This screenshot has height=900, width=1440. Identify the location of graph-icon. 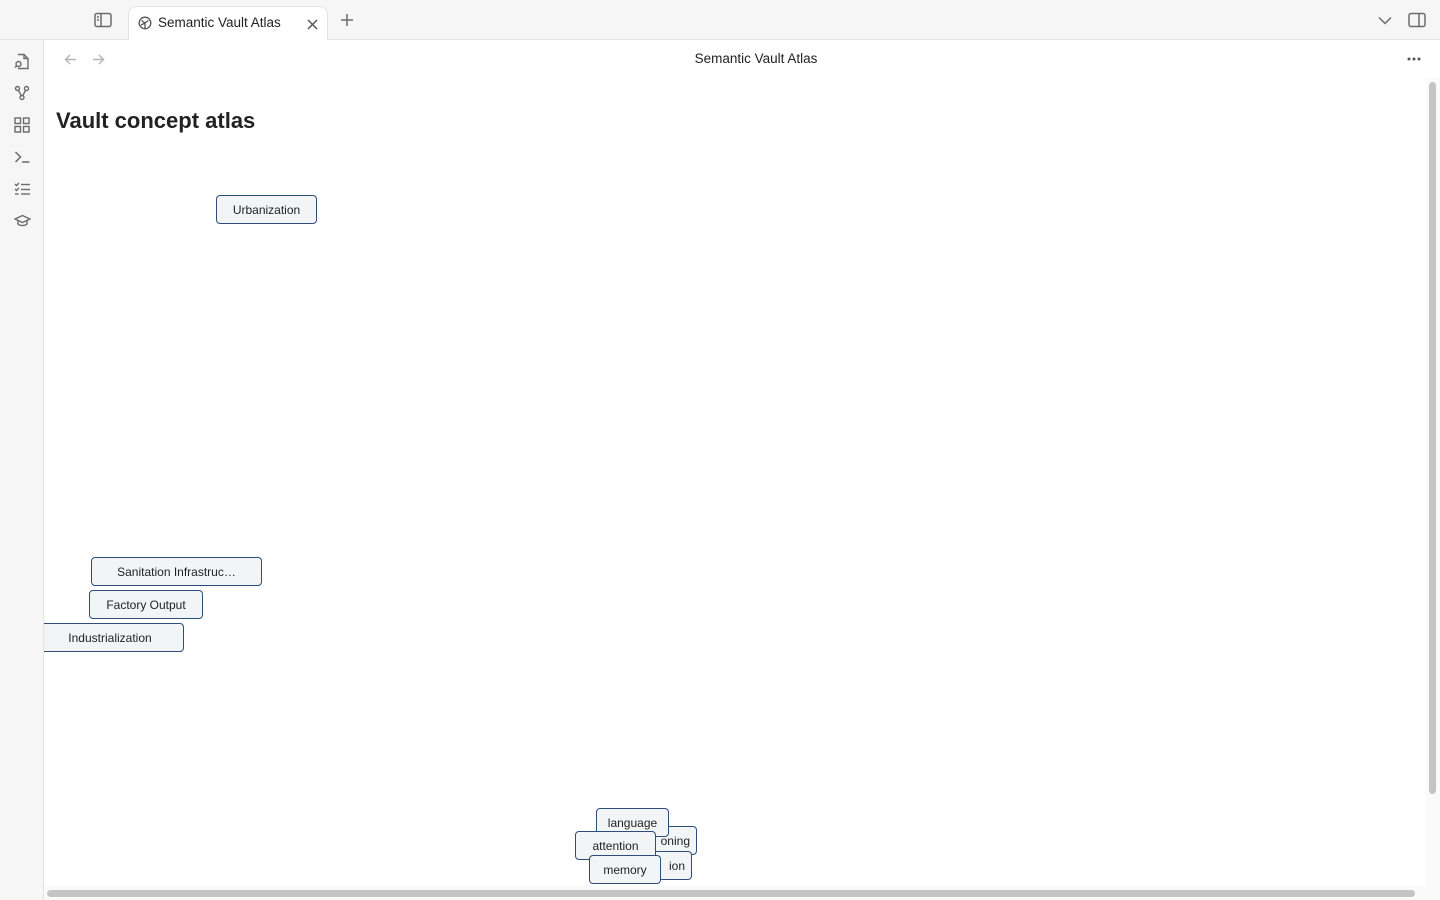
(145, 23).